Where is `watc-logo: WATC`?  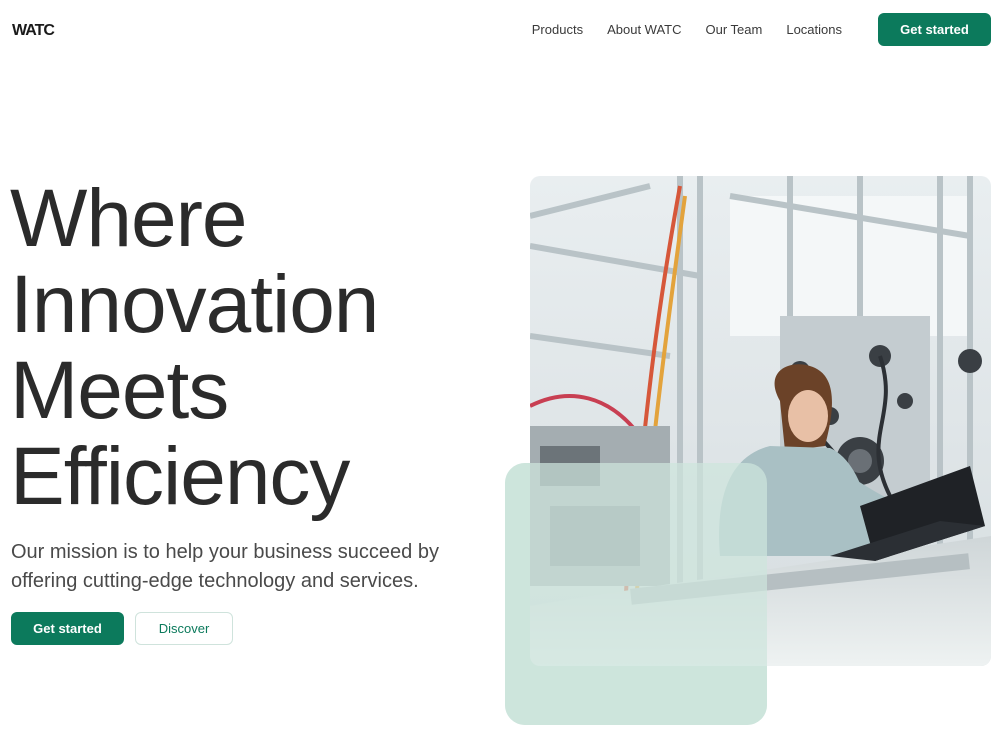 watc-logo: WATC is located at coordinates (48, 29).